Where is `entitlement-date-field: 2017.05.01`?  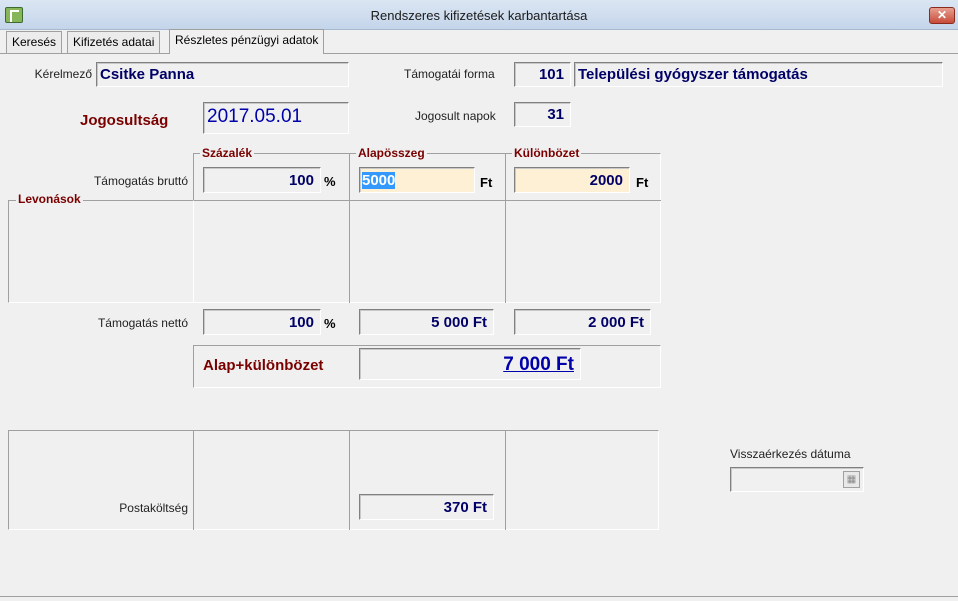
entitlement-date-field: 2017.05.01 is located at coordinates (276, 118).